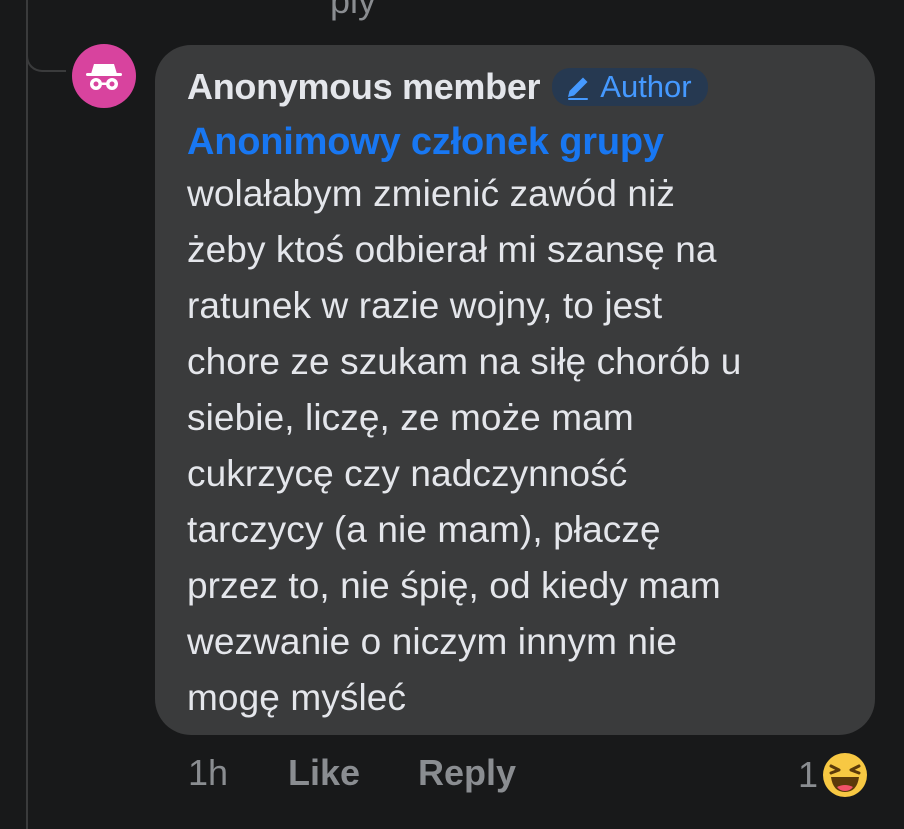 This screenshot has width=904, height=829. I want to click on comment-line: żeby ktoś odbierał mi szansę na, so click(452, 249).